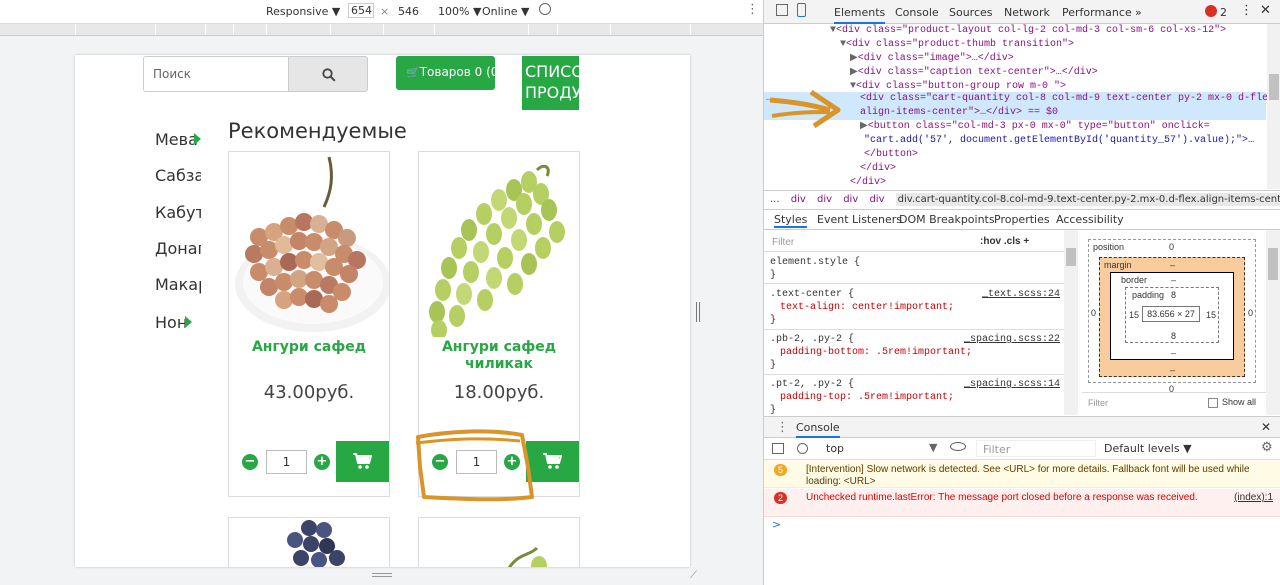 Image resolution: width=1280 pixels, height=585 pixels. I want to click on sidebar-toggle-icon, so click(778, 448).